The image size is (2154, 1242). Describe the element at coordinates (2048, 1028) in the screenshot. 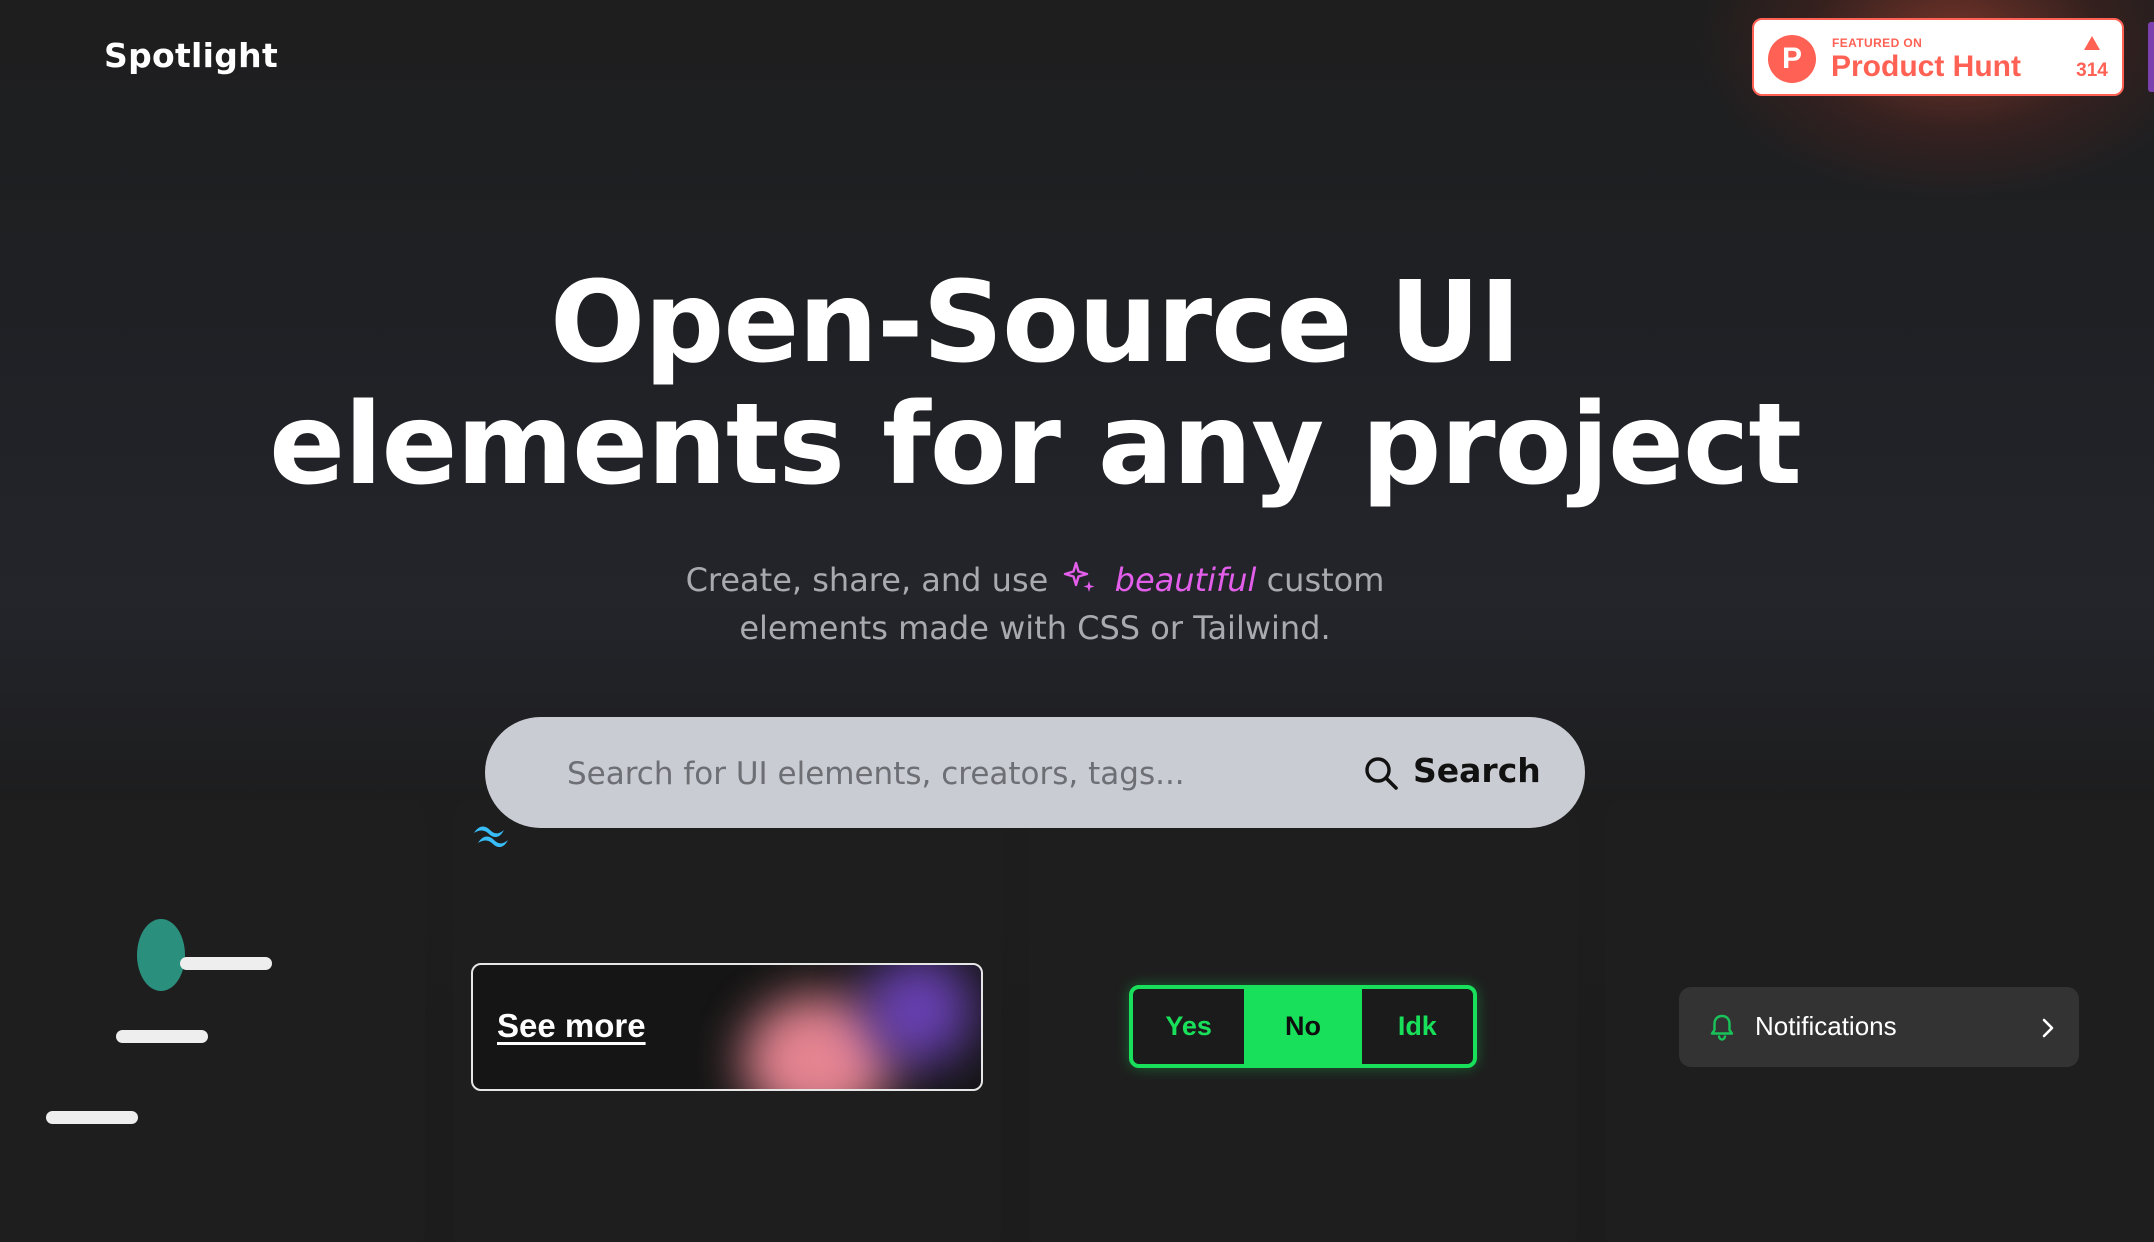

I see `chevron-right-icon` at that location.